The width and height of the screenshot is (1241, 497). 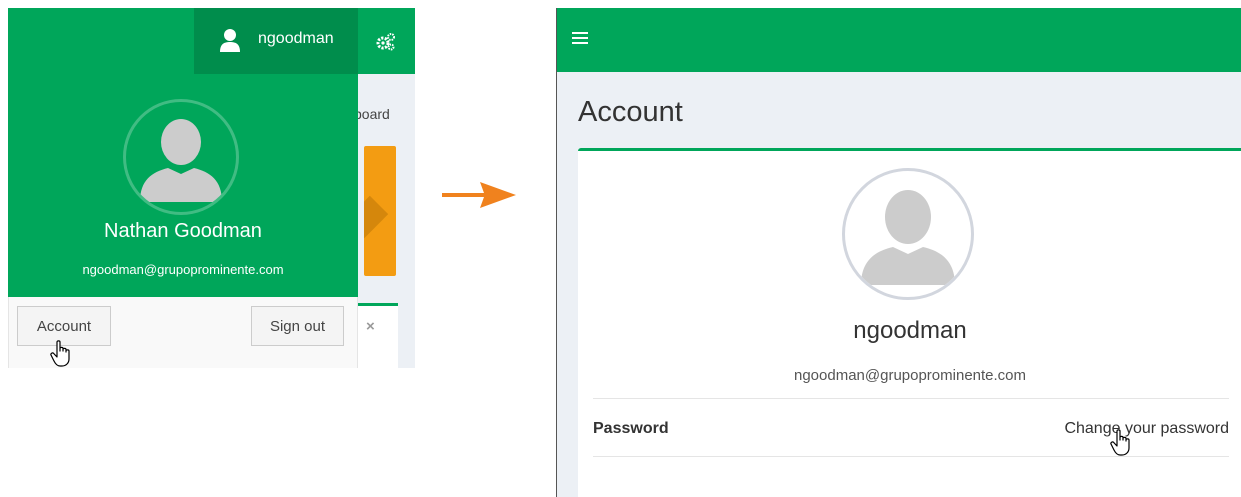 I want to click on user-full-name: Nathan Goodman, so click(x=183, y=231).